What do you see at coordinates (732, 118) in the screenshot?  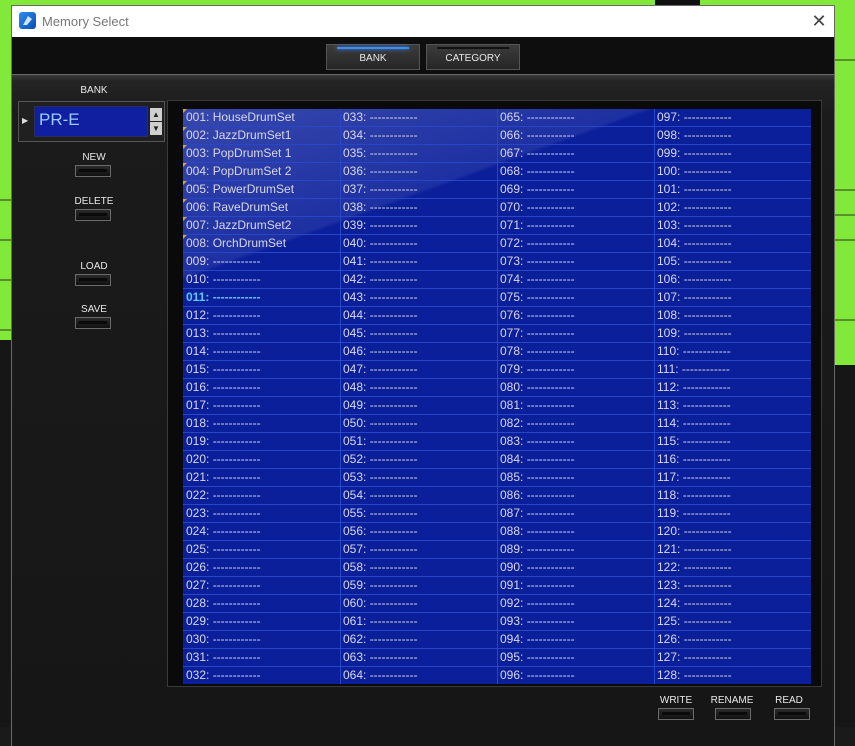 I see `list-item: 097: ------------` at bounding box center [732, 118].